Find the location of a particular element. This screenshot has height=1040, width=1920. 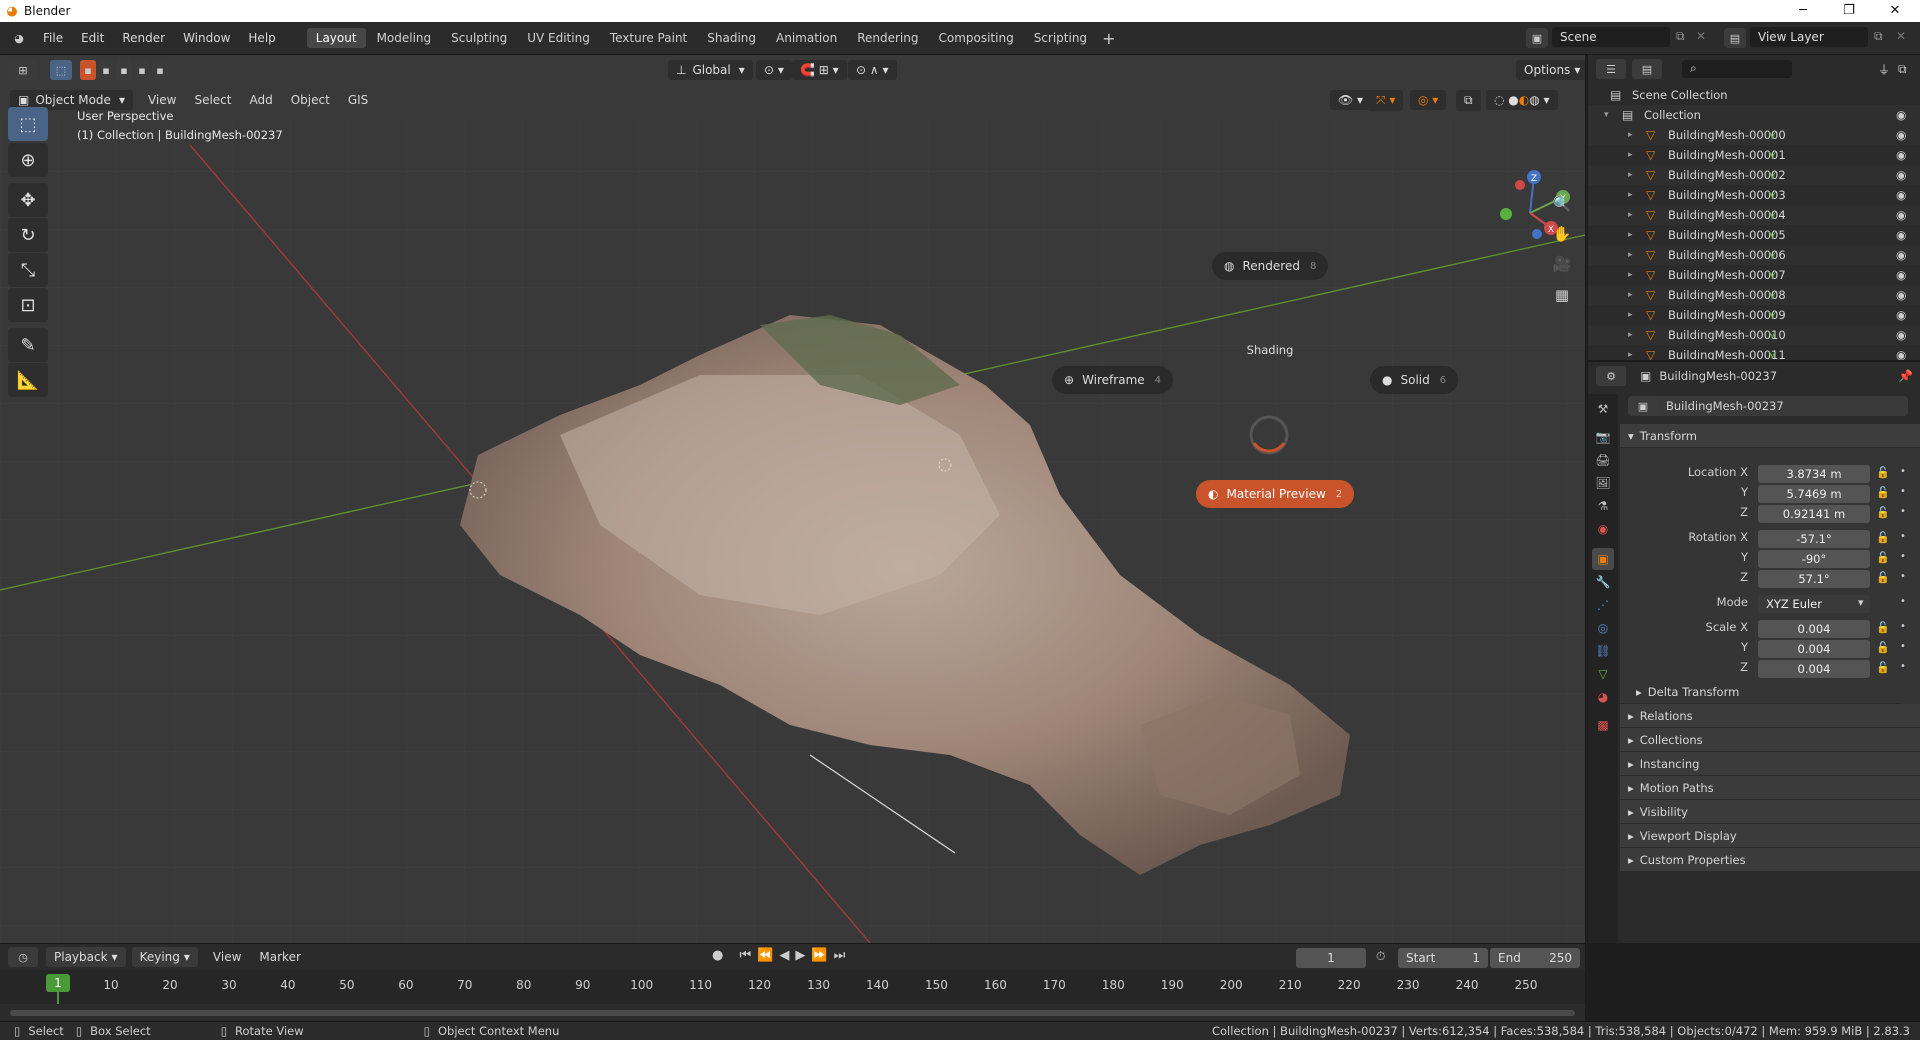

viewport-menu-add: Add is located at coordinates (260, 100).